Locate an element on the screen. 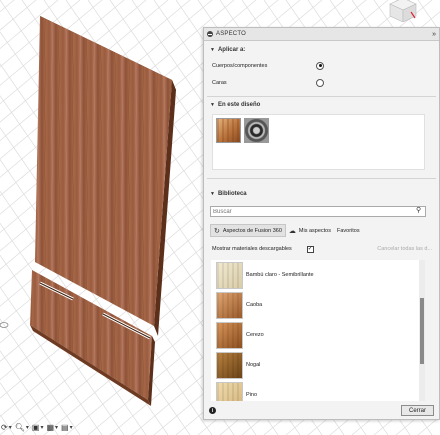 The image size is (440, 435). library-section-header: ▼ Biblioteca is located at coordinates (321, 194).